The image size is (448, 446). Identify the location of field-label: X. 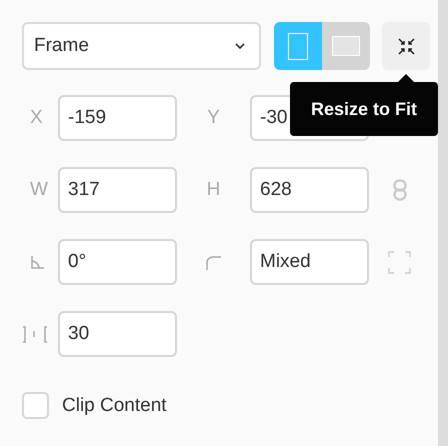
(36, 118).